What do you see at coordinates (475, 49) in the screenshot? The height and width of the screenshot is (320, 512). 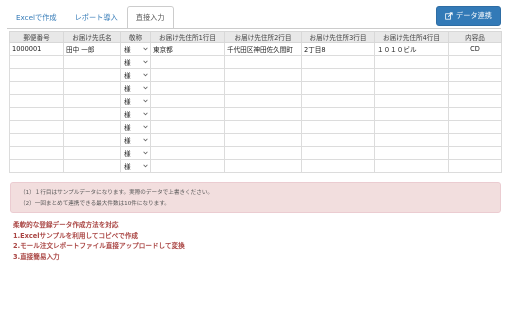 I see `contents-cell: CD` at bounding box center [475, 49].